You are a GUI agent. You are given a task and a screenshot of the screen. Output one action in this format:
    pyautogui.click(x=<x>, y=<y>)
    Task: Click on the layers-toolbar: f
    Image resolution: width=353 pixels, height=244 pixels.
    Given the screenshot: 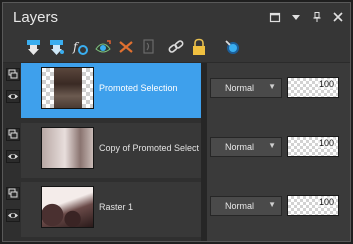 What is the action you would take?
    pyautogui.click(x=176, y=48)
    